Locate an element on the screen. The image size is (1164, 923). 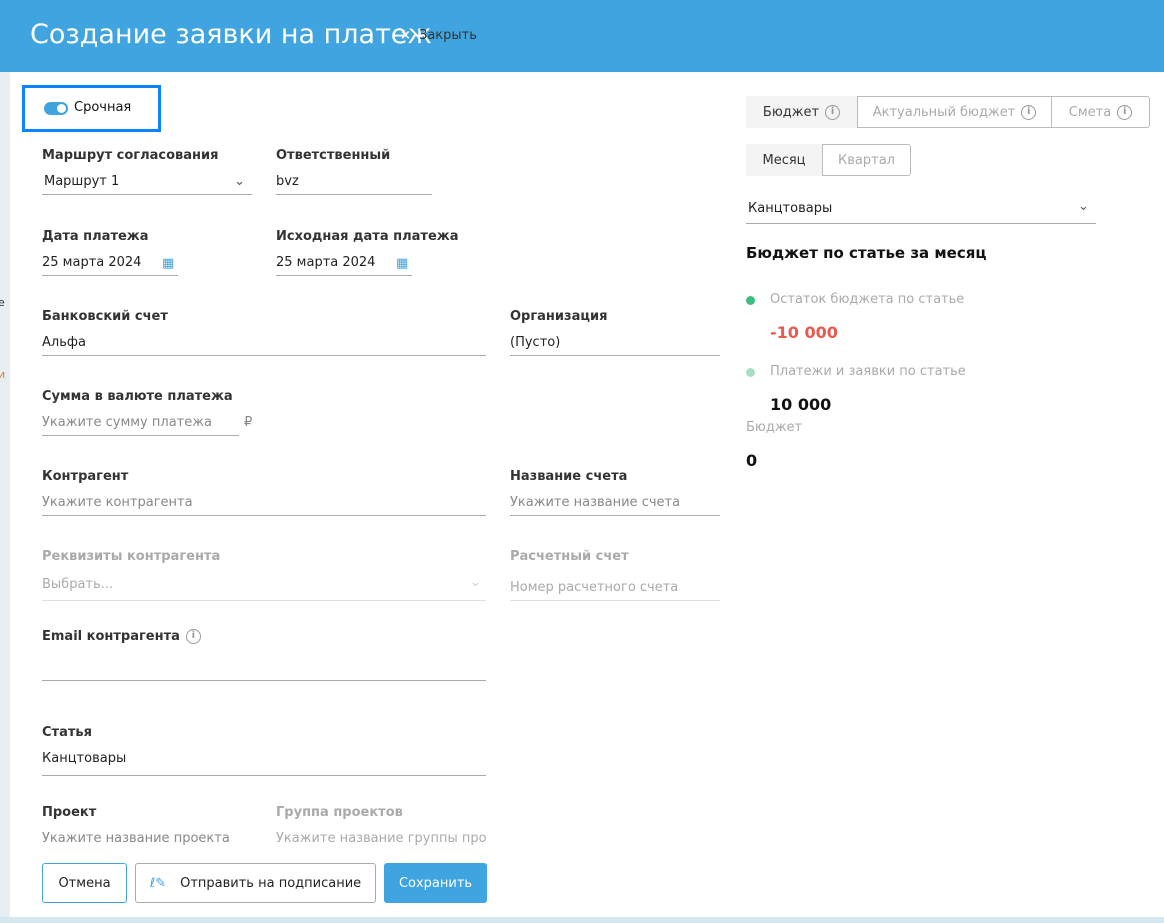
remainder-value: -10 000 is located at coordinates (804, 332).